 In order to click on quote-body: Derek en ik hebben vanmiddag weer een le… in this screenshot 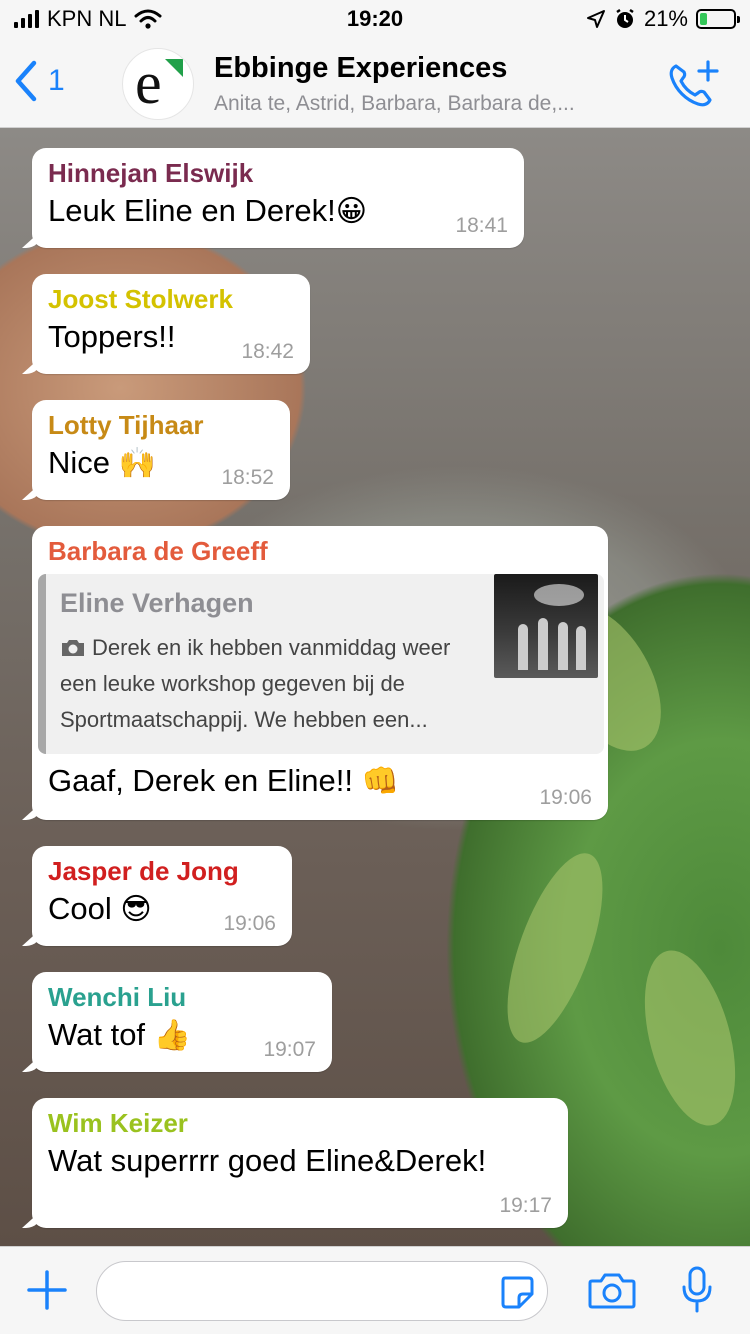, I will do `click(255, 683)`.